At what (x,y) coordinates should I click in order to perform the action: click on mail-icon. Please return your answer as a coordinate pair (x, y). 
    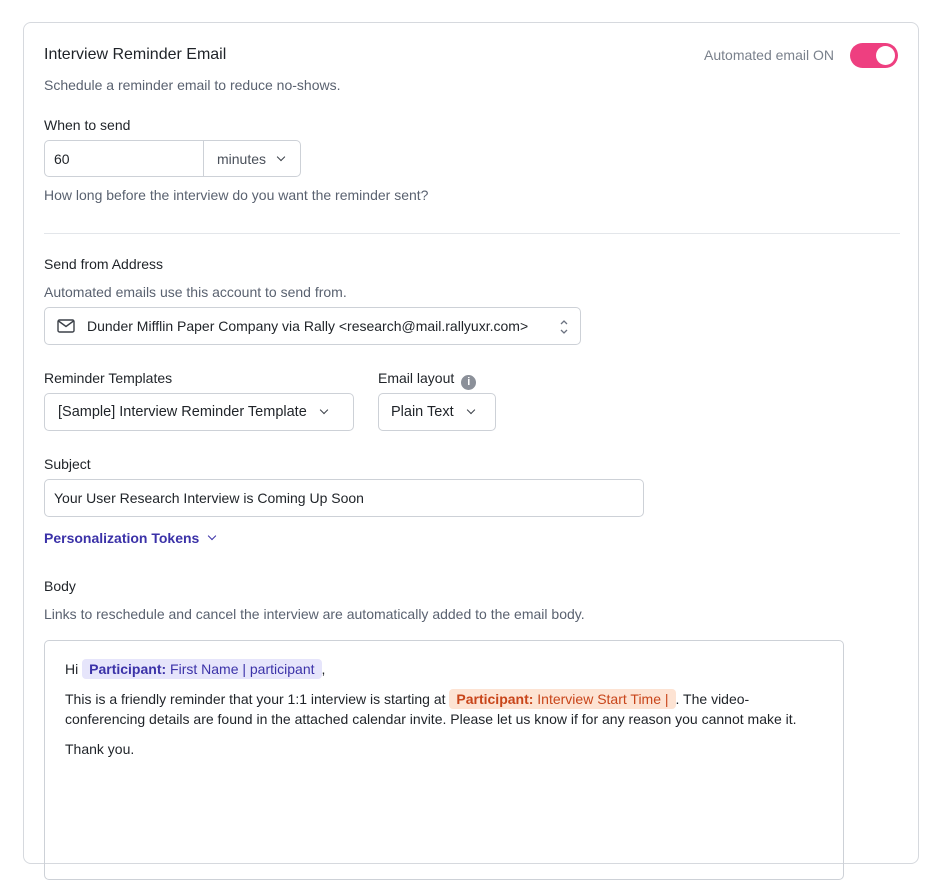
    Looking at the image, I should click on (66, 326).